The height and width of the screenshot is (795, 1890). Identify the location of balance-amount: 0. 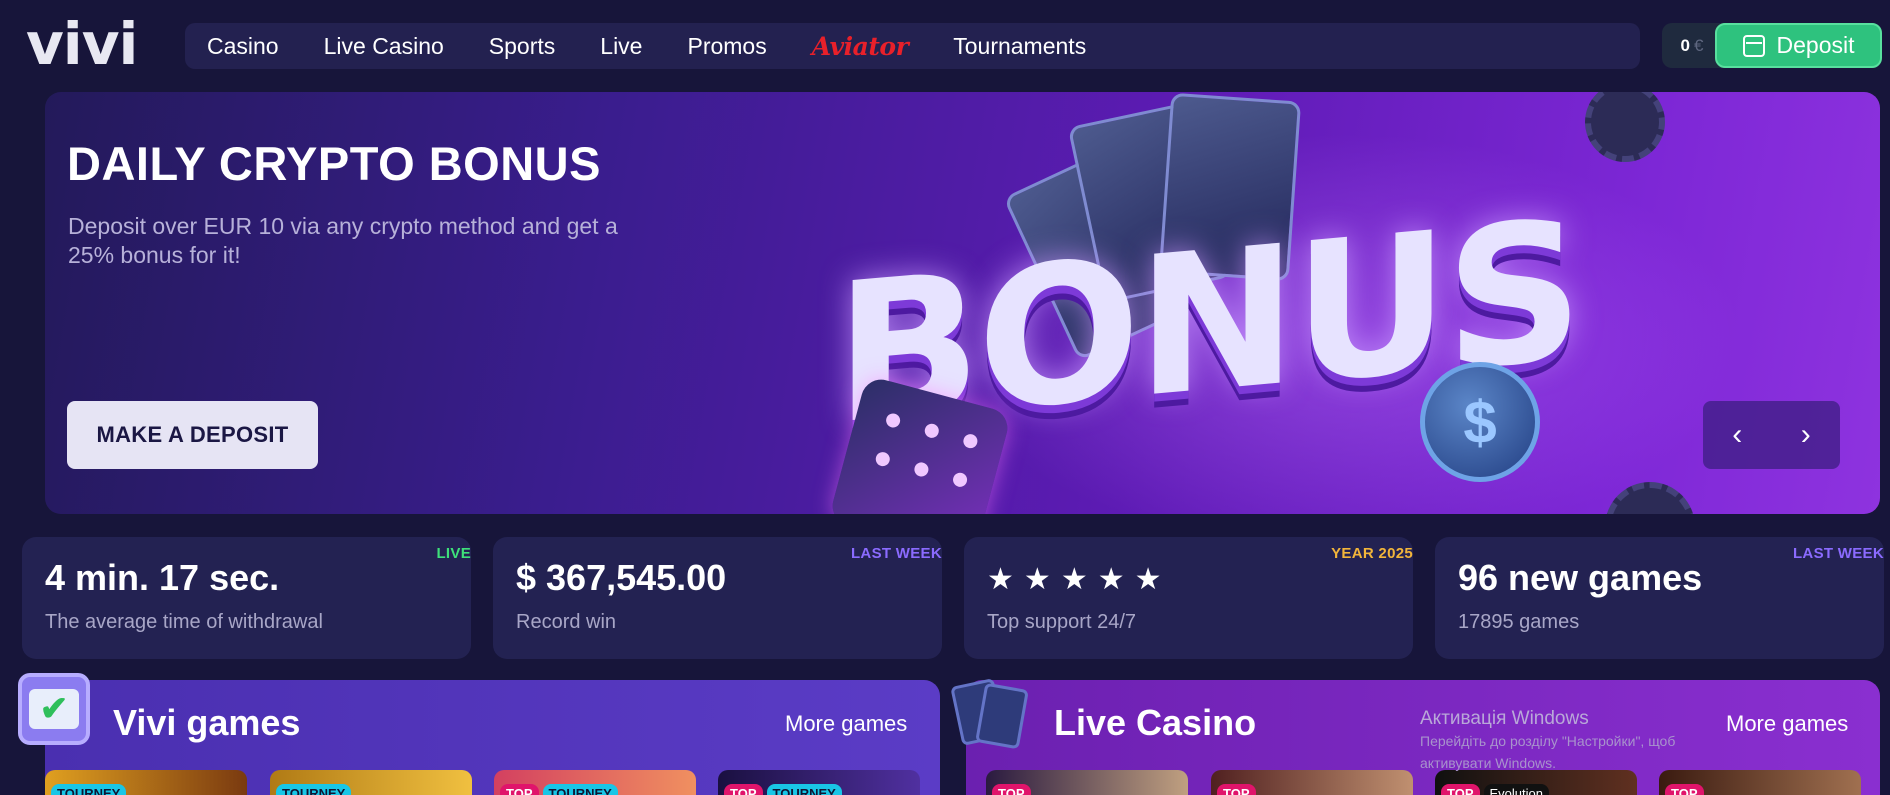
(1685, 45).